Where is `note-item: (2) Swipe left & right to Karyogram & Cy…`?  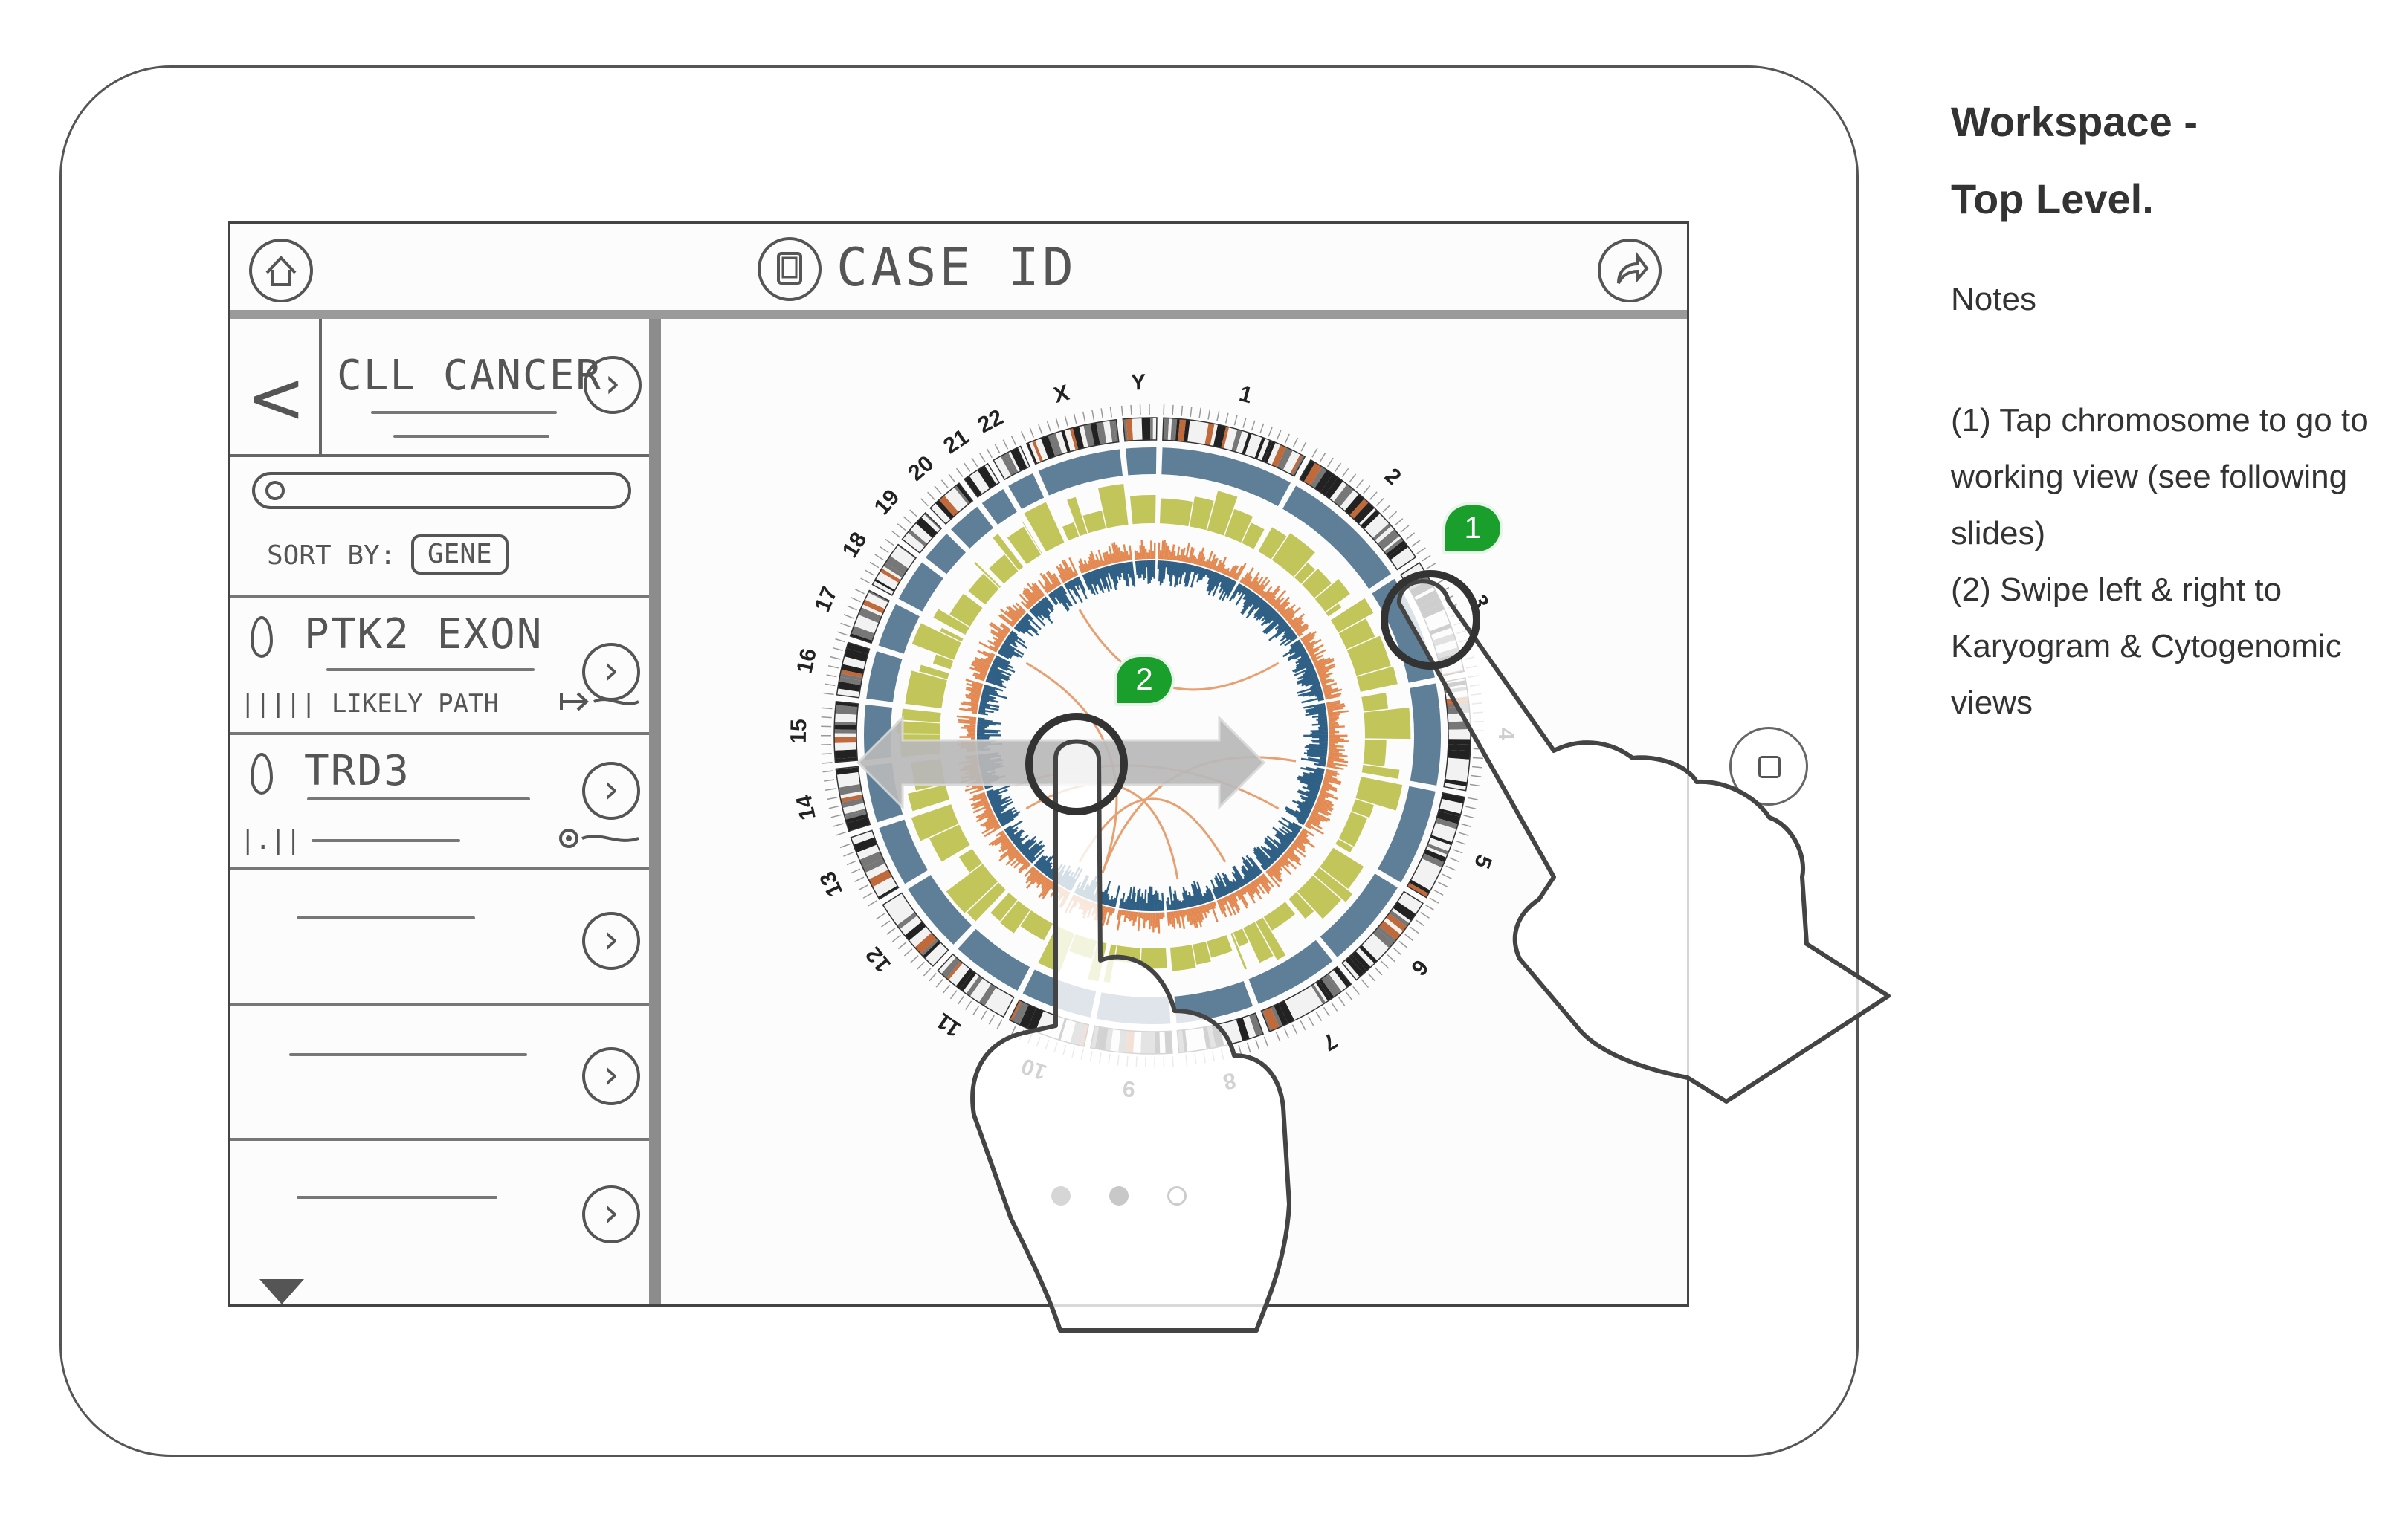 note-item: (2) Swipe left & right to Karyogram & Cy… is located at coordinates (2146, 646).